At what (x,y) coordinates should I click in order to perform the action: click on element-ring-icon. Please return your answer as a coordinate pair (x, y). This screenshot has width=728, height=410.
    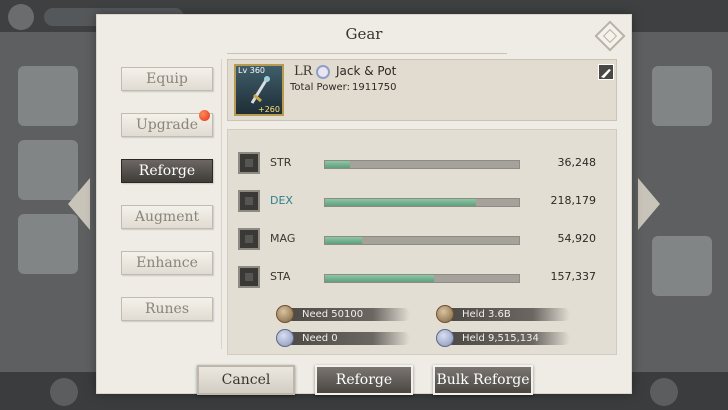
    Looking at the image, I should click on (323, 72).